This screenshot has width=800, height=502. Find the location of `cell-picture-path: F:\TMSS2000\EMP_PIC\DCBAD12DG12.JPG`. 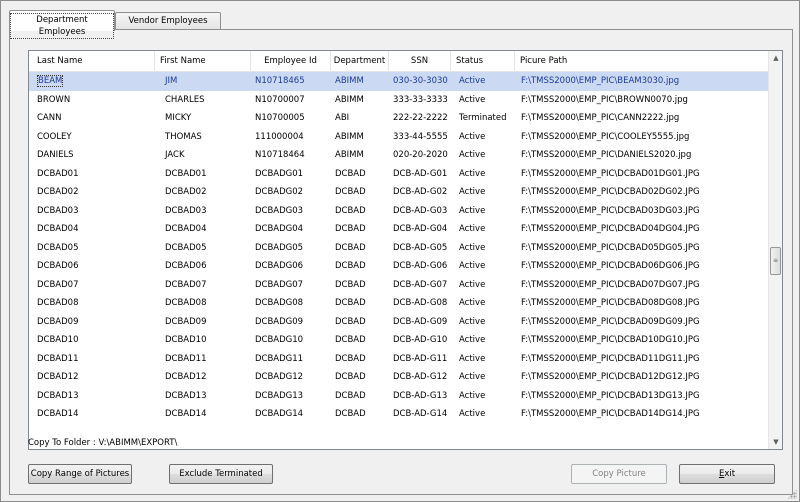

cell-picture-path: F:\TMSS2000\EMP_PIC\DCBAD12DG12.JPG is located at coordinates (610, 377).